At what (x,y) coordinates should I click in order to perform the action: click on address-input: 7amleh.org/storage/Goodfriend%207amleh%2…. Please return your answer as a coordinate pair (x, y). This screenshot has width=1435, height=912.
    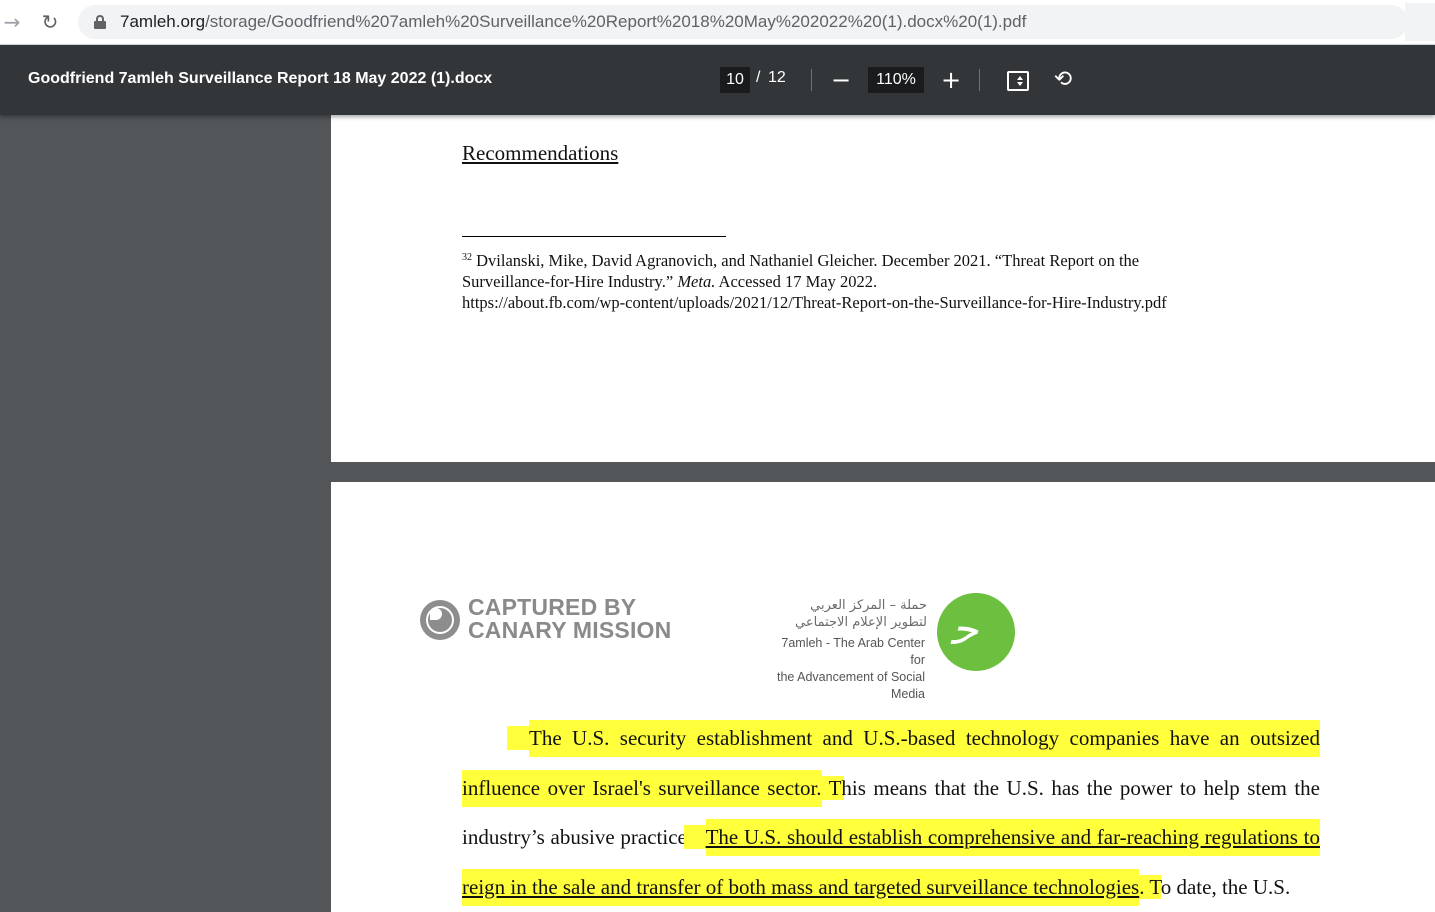
    Looking at the image, I should click on (743, 22).